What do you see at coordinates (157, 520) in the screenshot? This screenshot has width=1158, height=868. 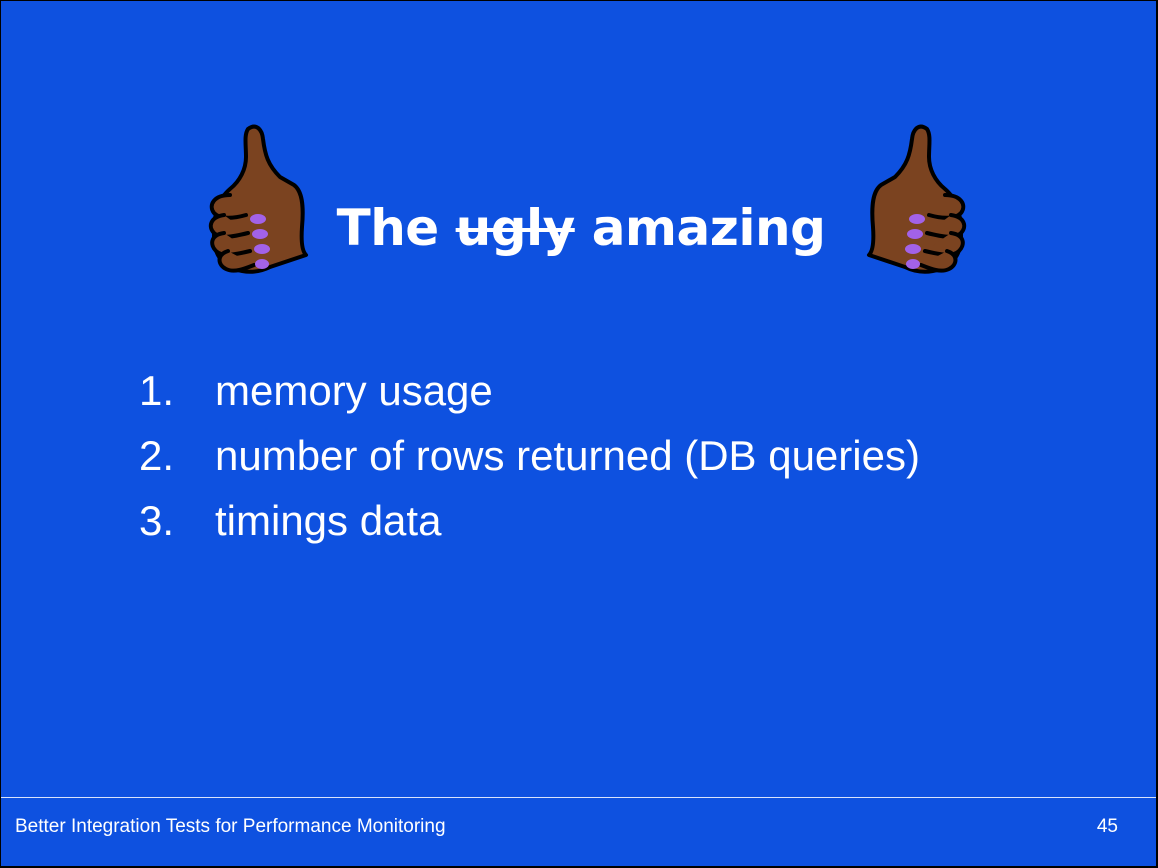 I see `list-item-number: 3.` at bounding box center [157, 520].